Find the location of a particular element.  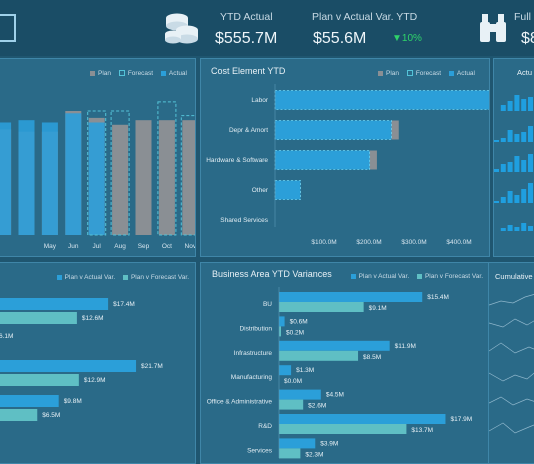

actual-trend-chart is located at coordinates (513, 163).